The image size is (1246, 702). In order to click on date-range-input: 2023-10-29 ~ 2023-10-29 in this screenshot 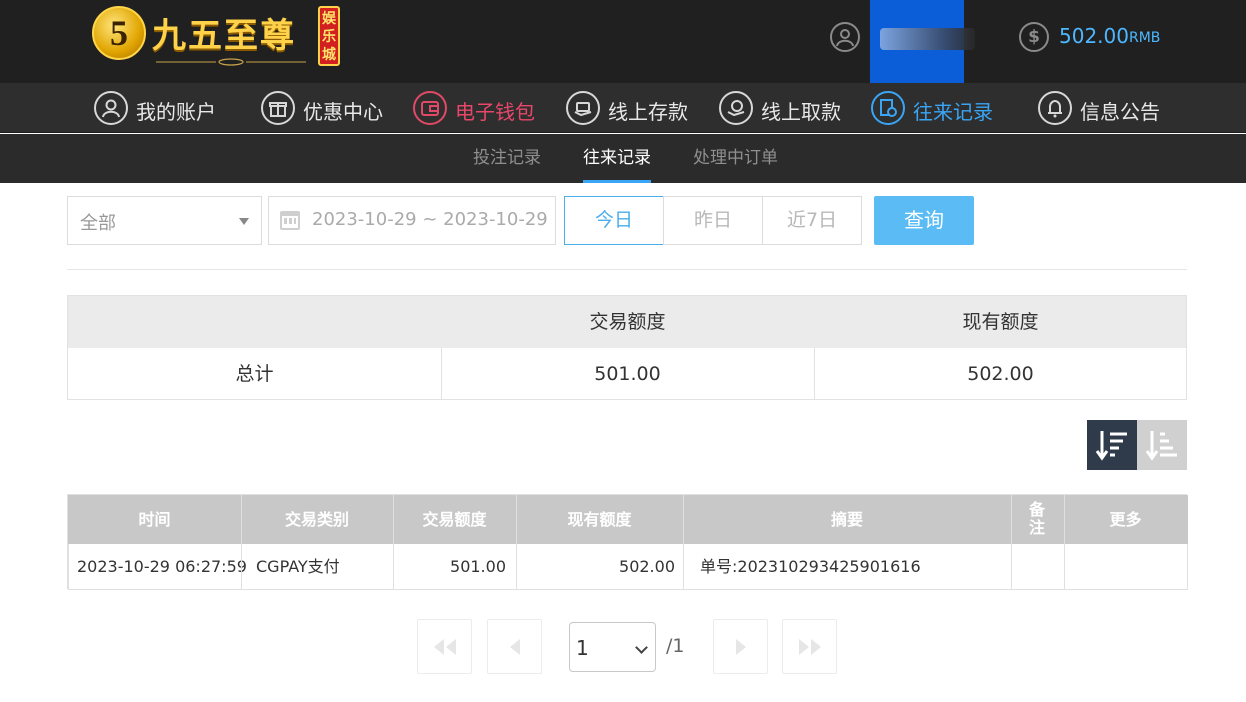, I will do `click(412, 220)`.